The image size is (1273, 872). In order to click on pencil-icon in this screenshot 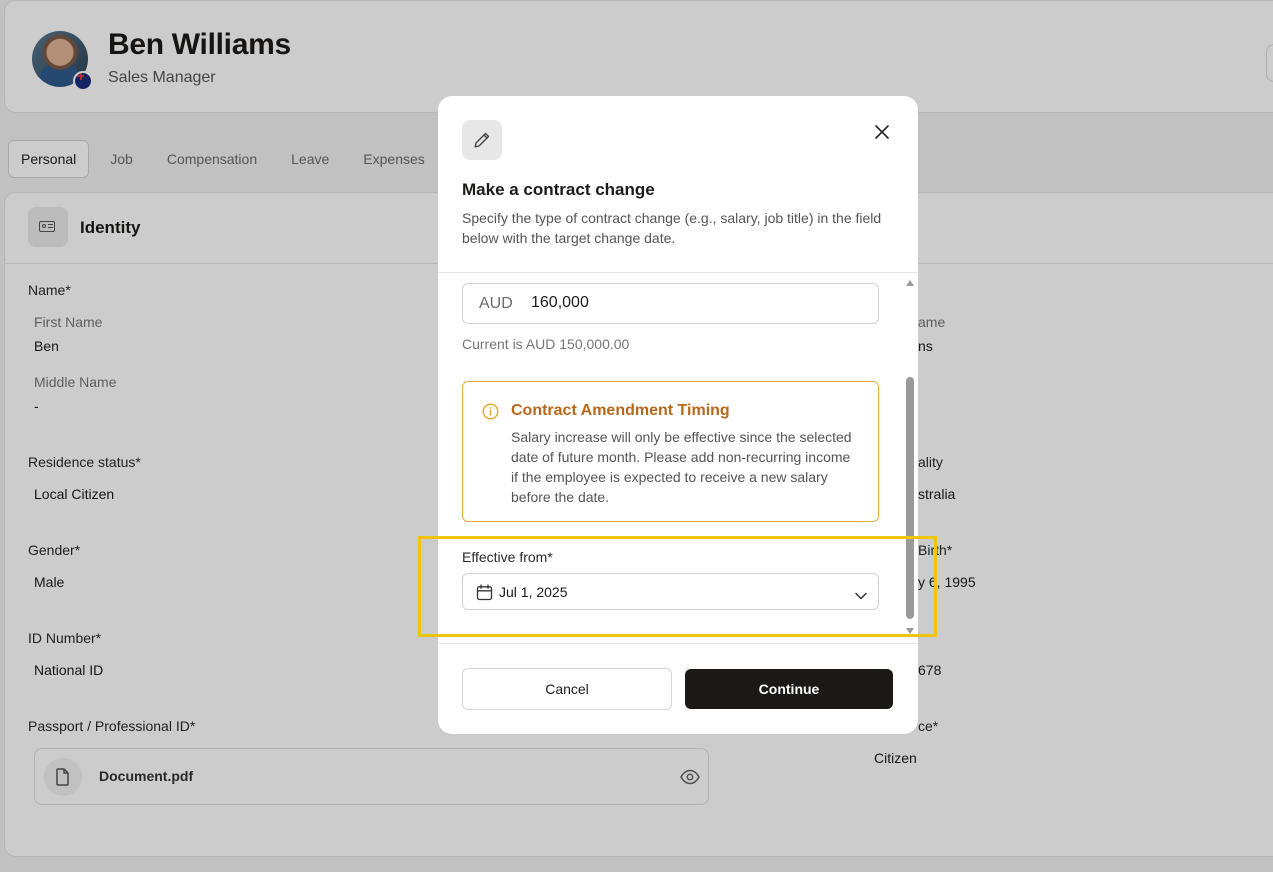, I will do `click(482, 140)`.